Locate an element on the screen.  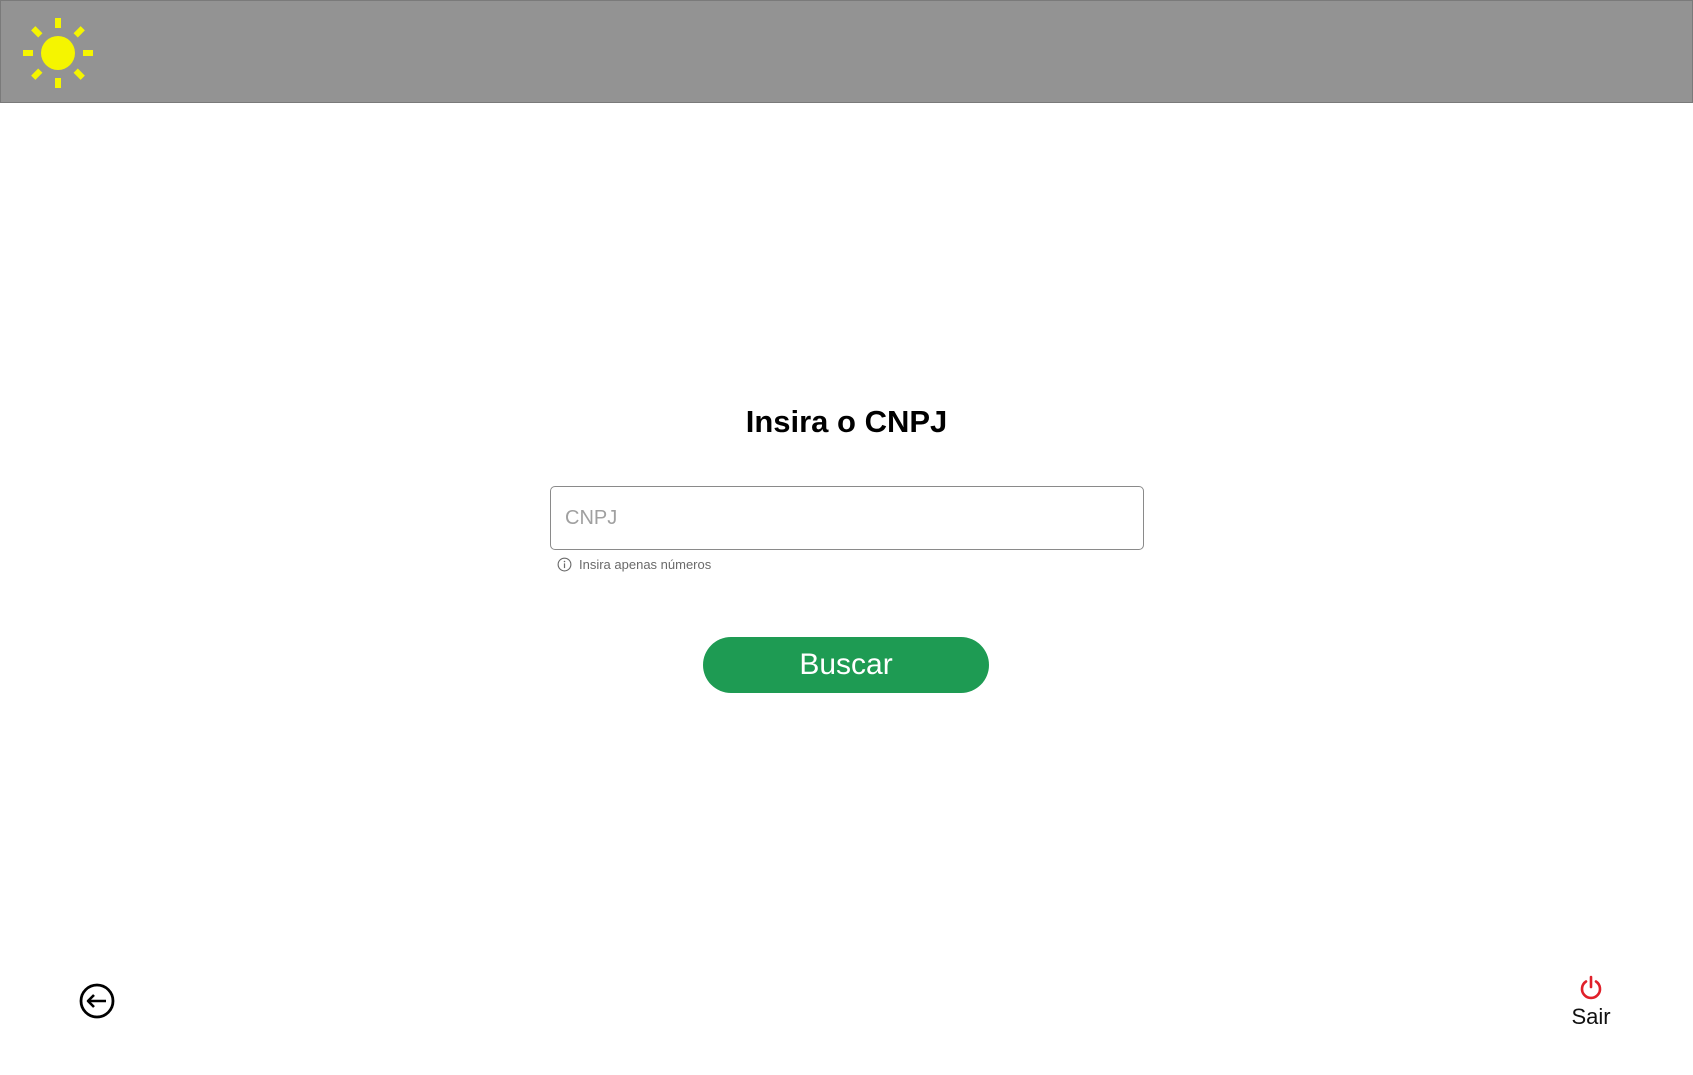
sun-icon is located at coordinates (58, 53).